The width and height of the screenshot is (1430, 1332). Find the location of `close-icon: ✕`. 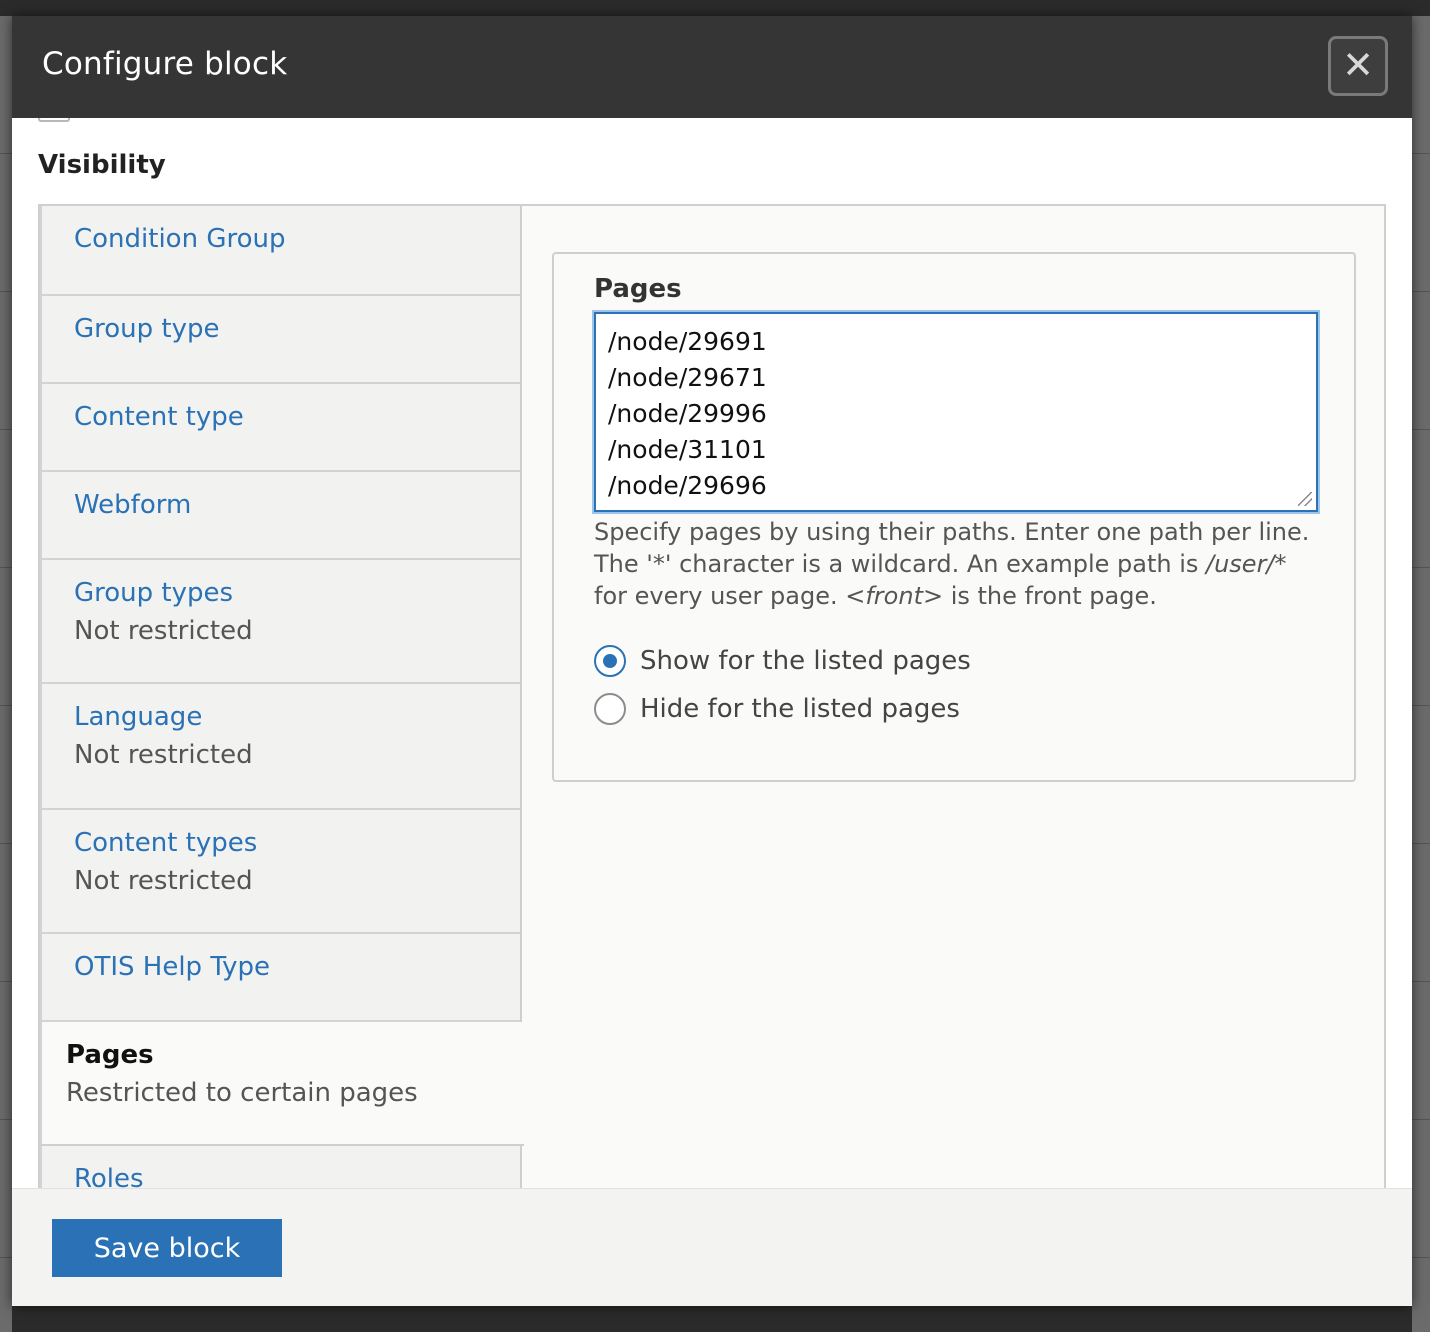

close-icon: ✕ is located at coordinates (1358, 66).